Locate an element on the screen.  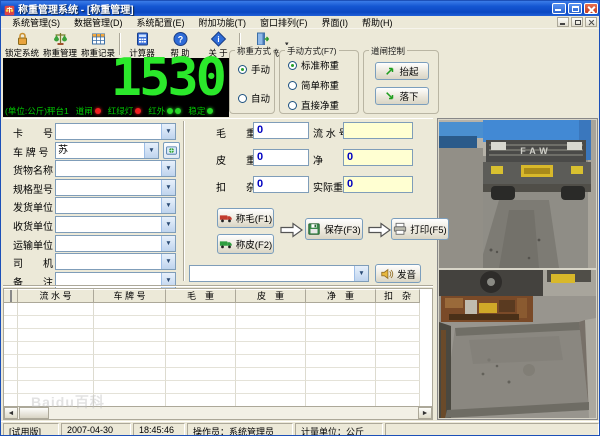
column-header-5: 净 重 is located at coordinates (341, 296).